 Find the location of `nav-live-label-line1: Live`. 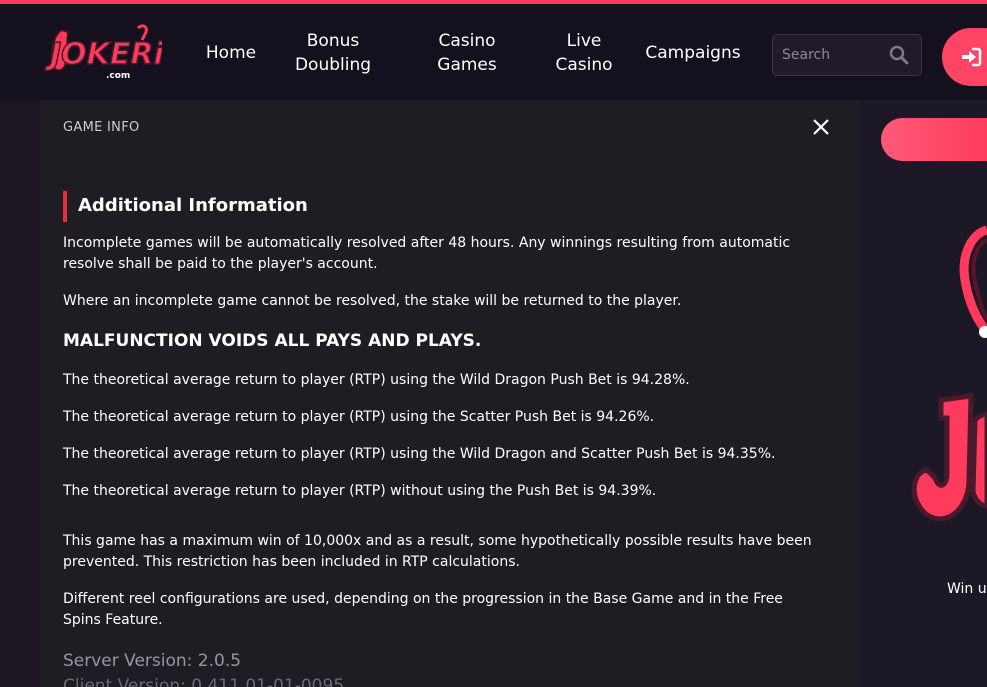

nav-live-label-line1: Live is located at coordinates (584, 41).